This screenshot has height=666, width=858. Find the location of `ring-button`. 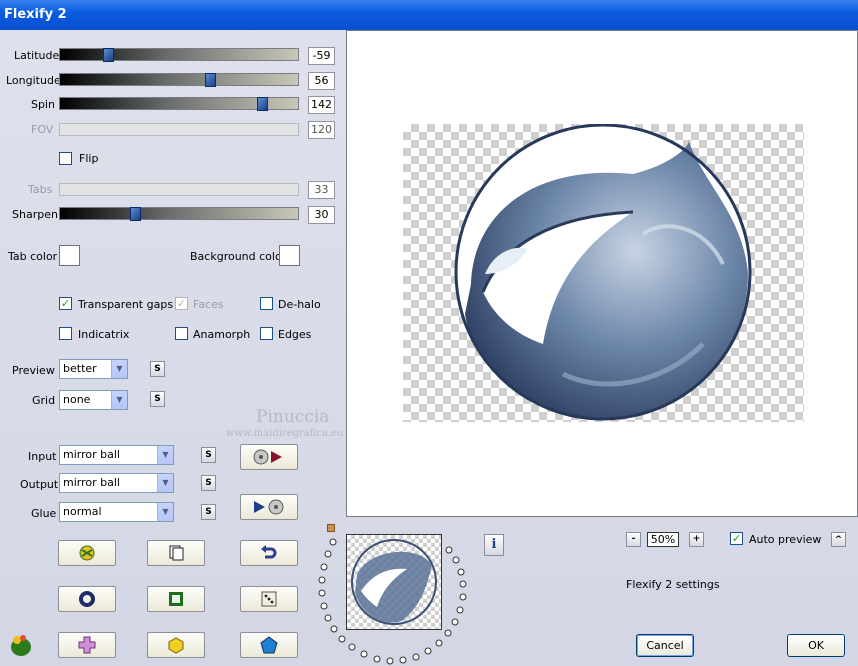

ring-button is located at coordinates (87, 599).